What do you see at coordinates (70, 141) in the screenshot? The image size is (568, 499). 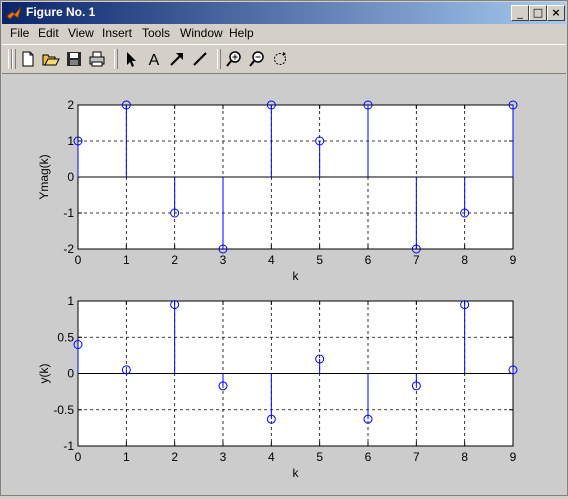 I see `chart-0-y-tick-label: 1` at bounding box center [70, 141].